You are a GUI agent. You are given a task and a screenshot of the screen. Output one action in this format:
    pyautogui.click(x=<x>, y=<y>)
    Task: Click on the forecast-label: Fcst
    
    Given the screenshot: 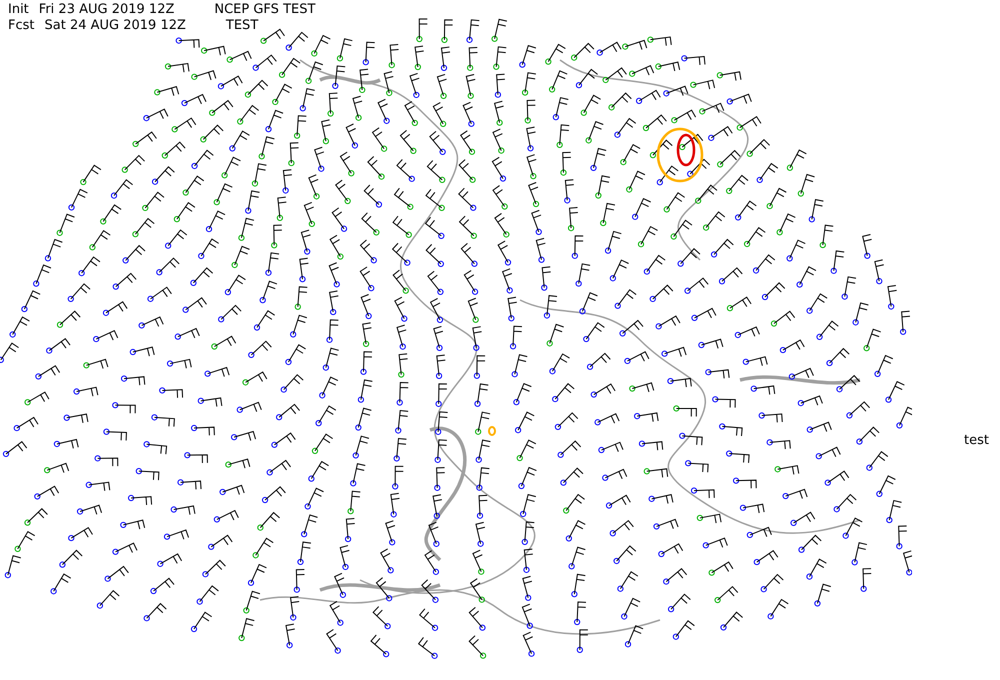 What is the action you would take?
    pyautogui.click(x=21, y=26)
    